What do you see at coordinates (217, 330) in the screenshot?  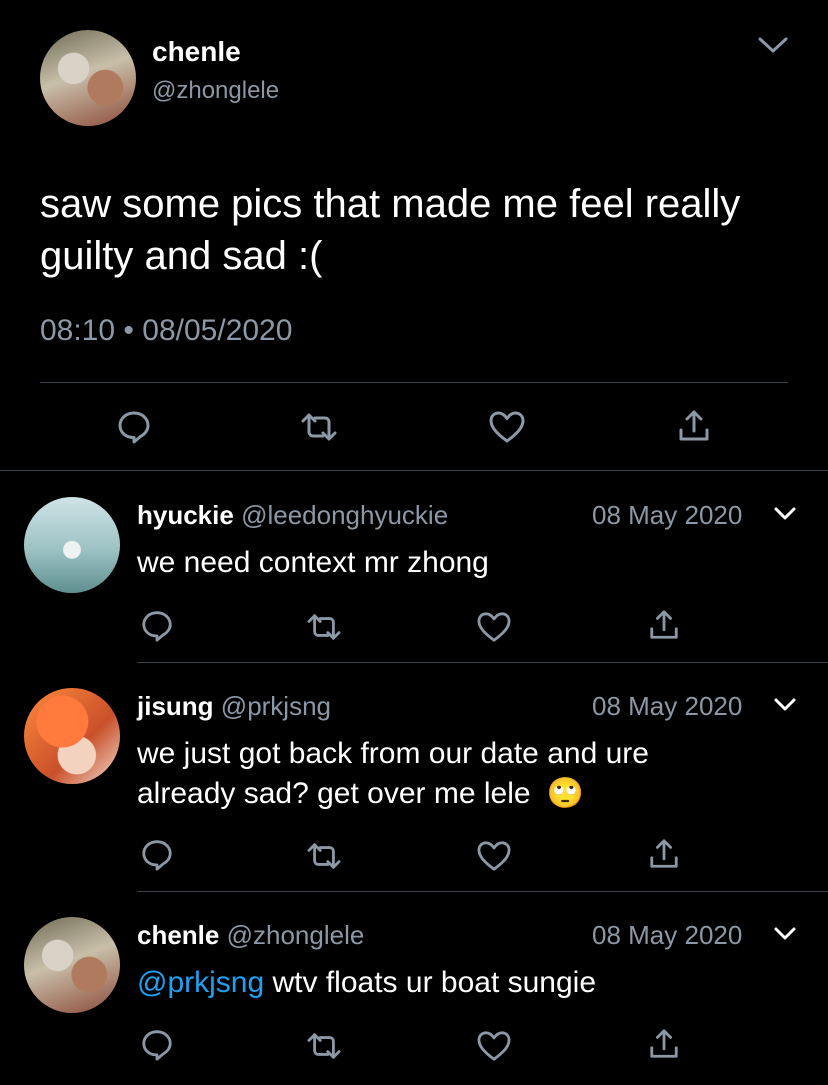 I see `tweet-date: 08/05/2020` at bounding box center [217, 330].